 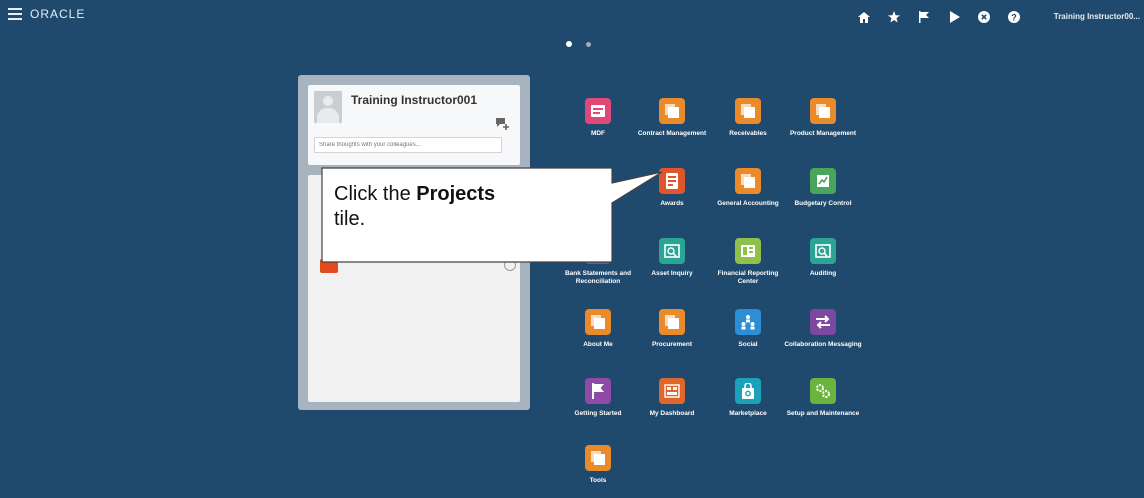 I want to click on instruction-callout-box, so click(x=492, y=215).